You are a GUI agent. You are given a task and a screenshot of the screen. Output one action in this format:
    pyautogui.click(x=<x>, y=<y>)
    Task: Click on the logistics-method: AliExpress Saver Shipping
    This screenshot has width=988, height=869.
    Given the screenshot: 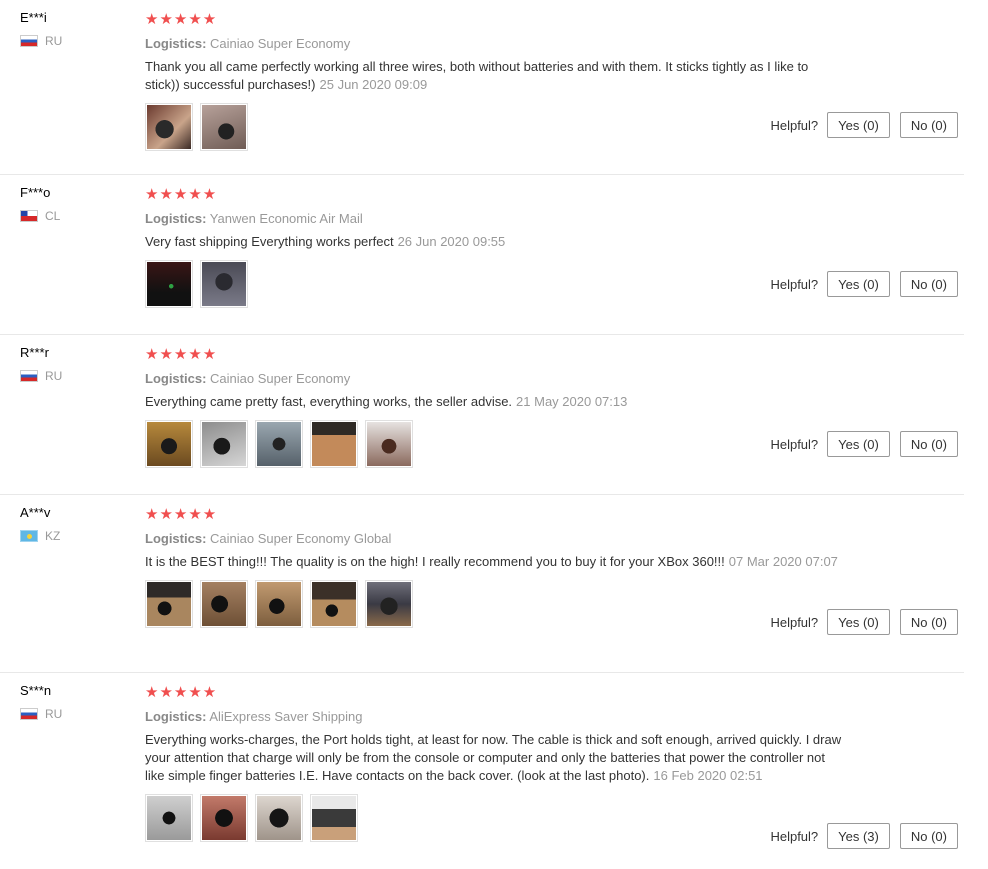 What is the action you would take?
    pyautogui.click(x=286, y=716)
    